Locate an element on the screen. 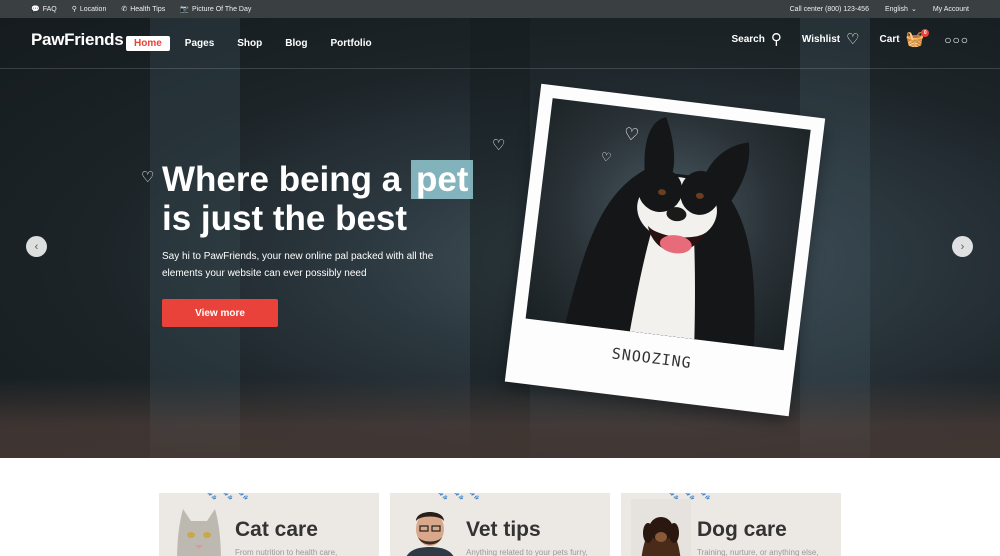 The width and height of the screenshot is (1000, 556). top-link-label: FAQ is located at coordinates (49, 9).